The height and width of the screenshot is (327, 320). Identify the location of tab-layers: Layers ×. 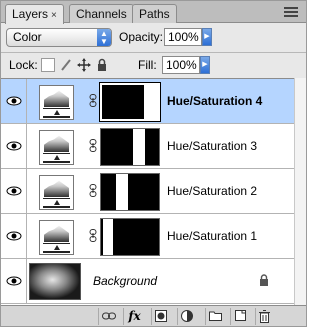
(34, 14).